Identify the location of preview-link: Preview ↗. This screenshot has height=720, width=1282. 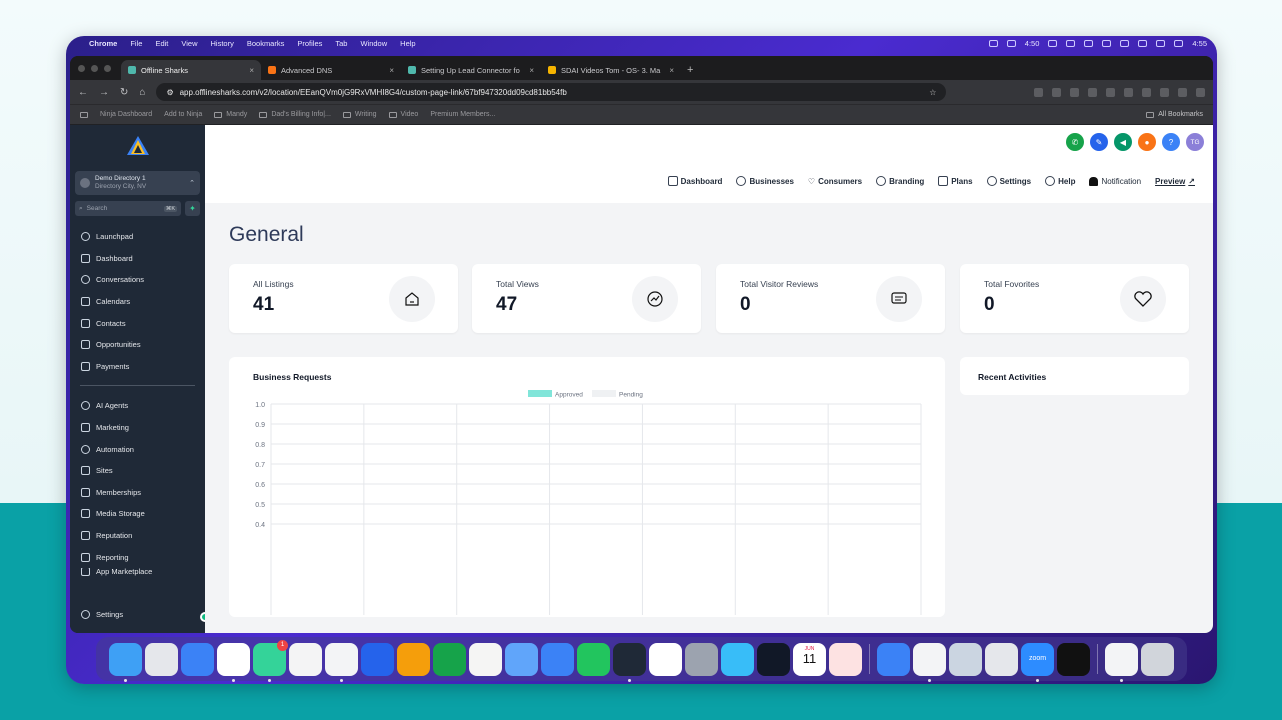
(1175, 181).